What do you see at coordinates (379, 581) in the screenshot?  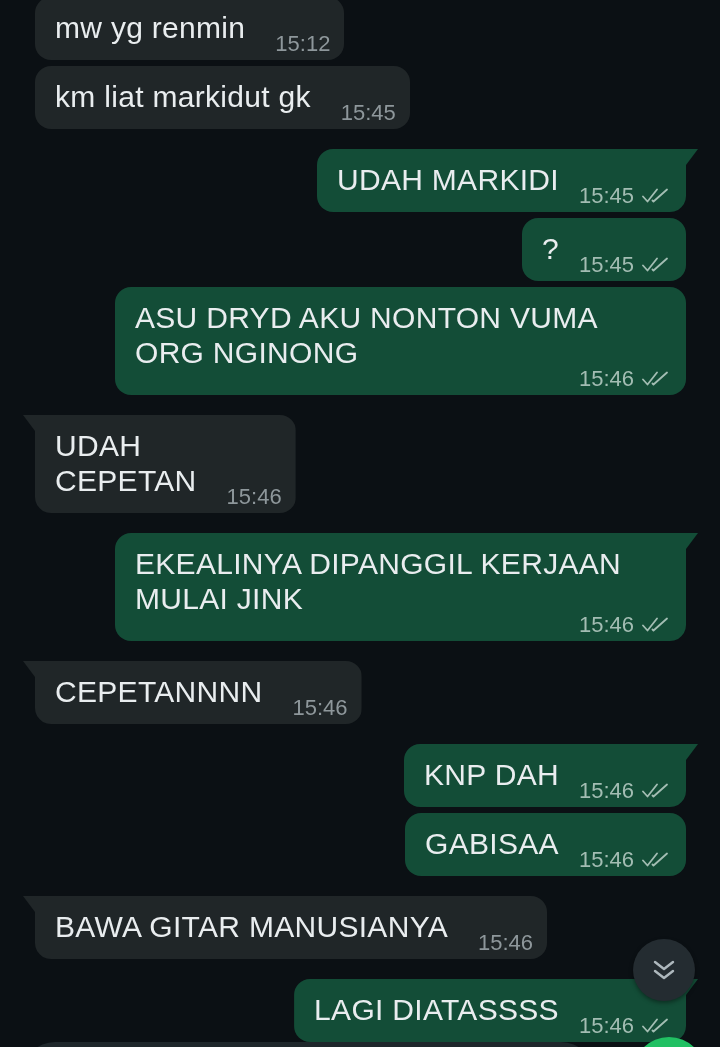 I see `message-text: EKEALINYA DIPANGGIL KERJAAN MULAI JINK` at bounding box center [379, 581].